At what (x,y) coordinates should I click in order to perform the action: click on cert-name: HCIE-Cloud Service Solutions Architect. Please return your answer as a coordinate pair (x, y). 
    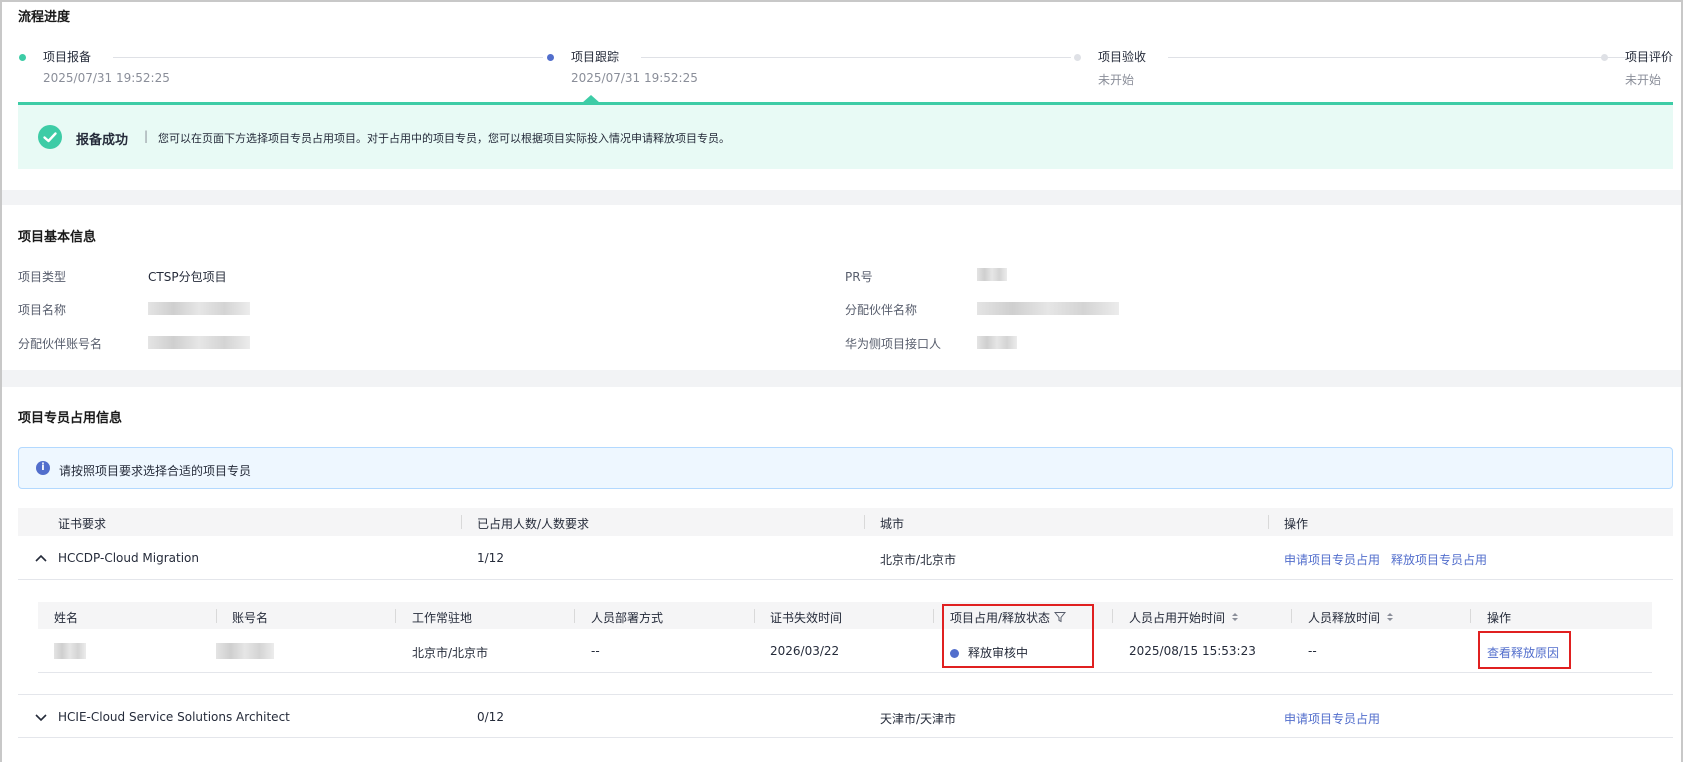
    Looking at the image, I should click on (174, 717).